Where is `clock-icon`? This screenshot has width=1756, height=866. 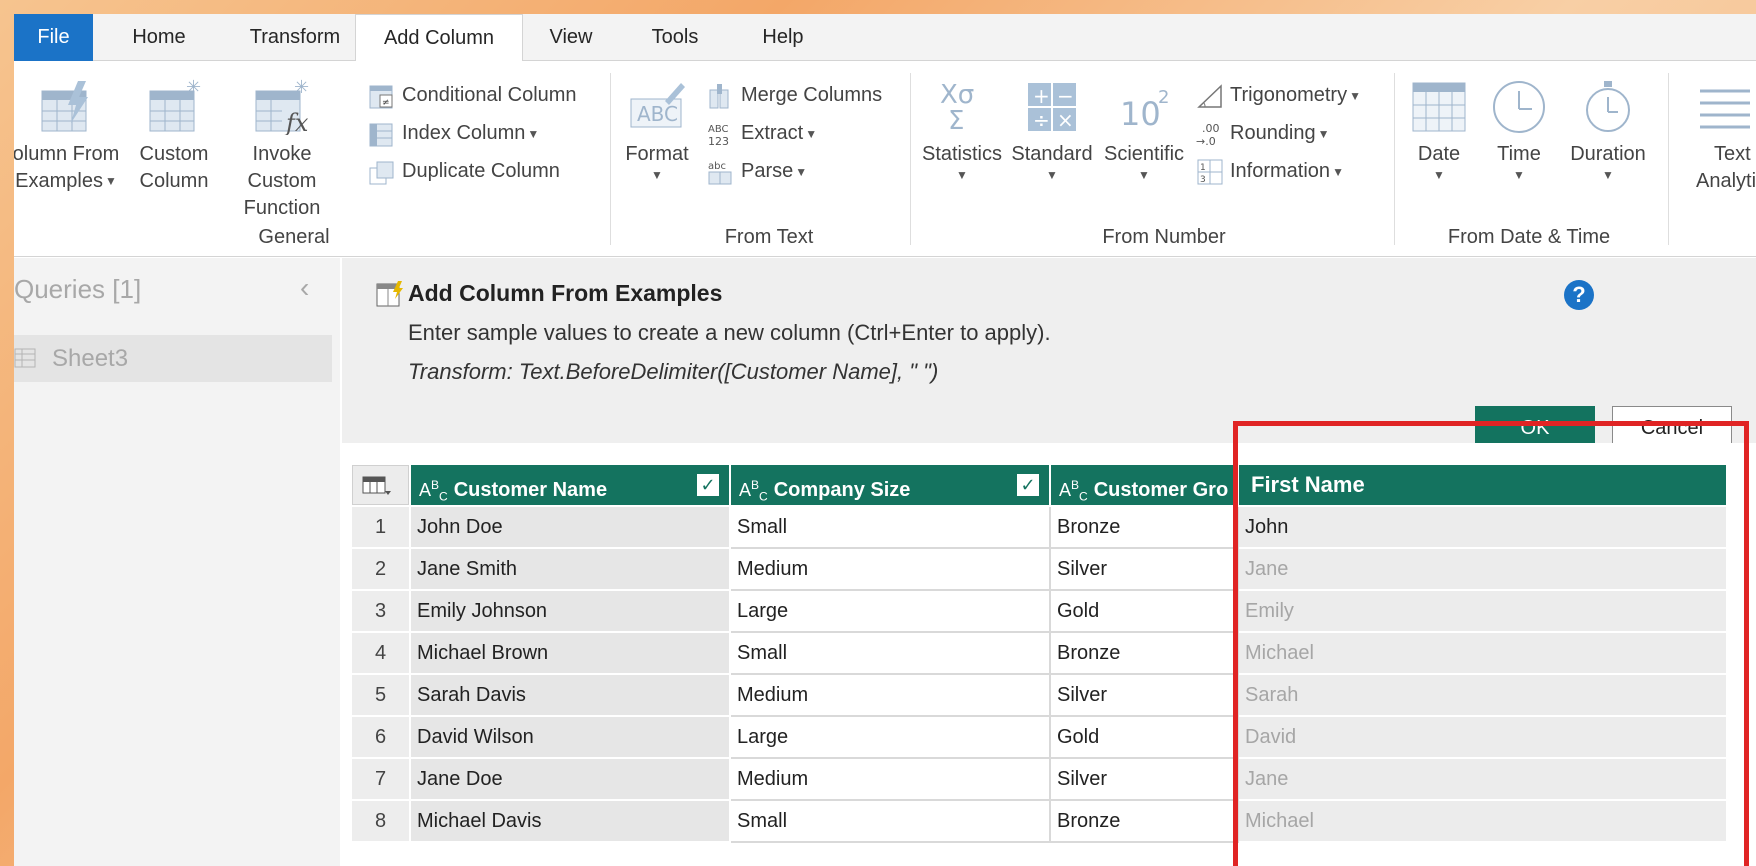 clock-icon is located at coordinates (1519, 107).